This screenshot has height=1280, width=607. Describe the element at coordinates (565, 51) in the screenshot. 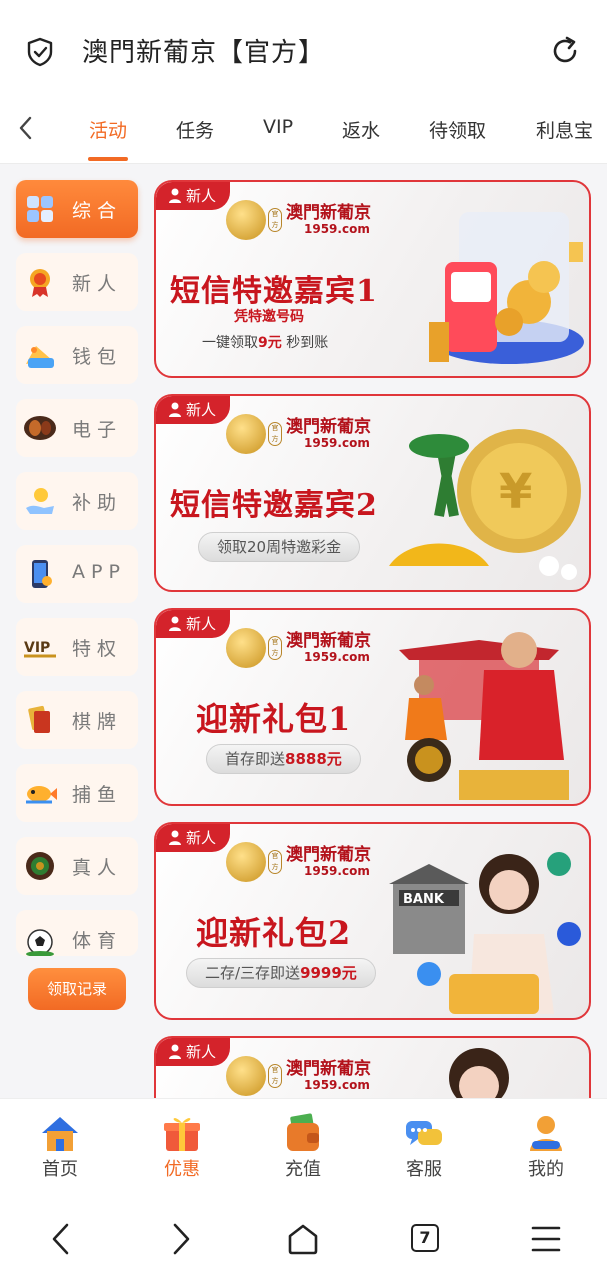

I see `reload-icon` at that location.